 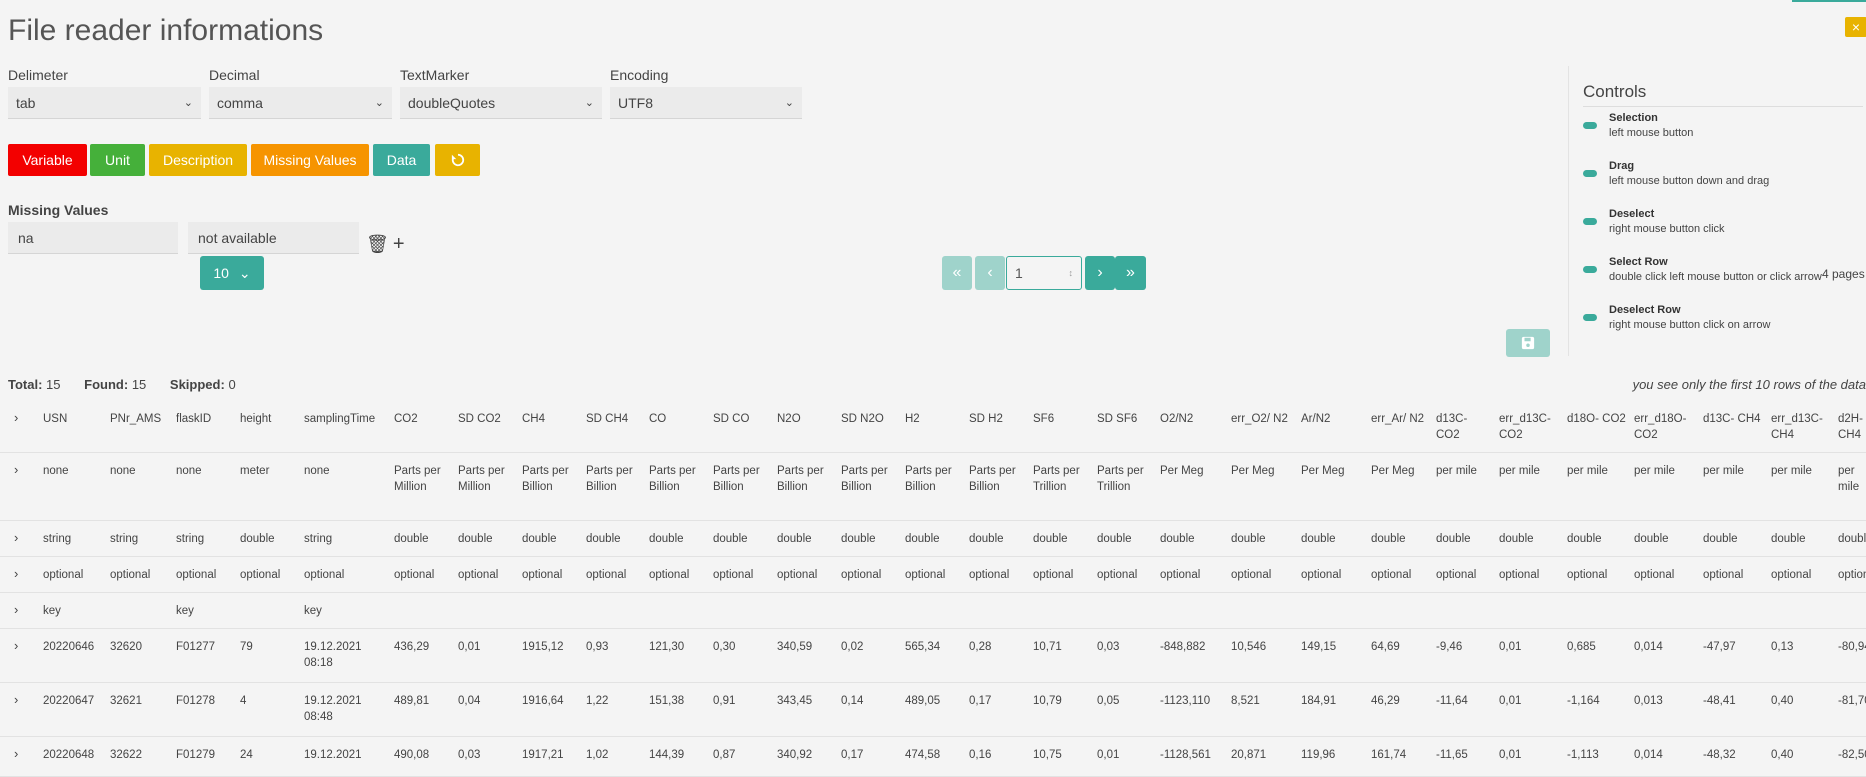 What do you see at coordinates (1598, 701) in the screenshot?
I see `table-cell: -1,164` at bounding box center [1598, 701].